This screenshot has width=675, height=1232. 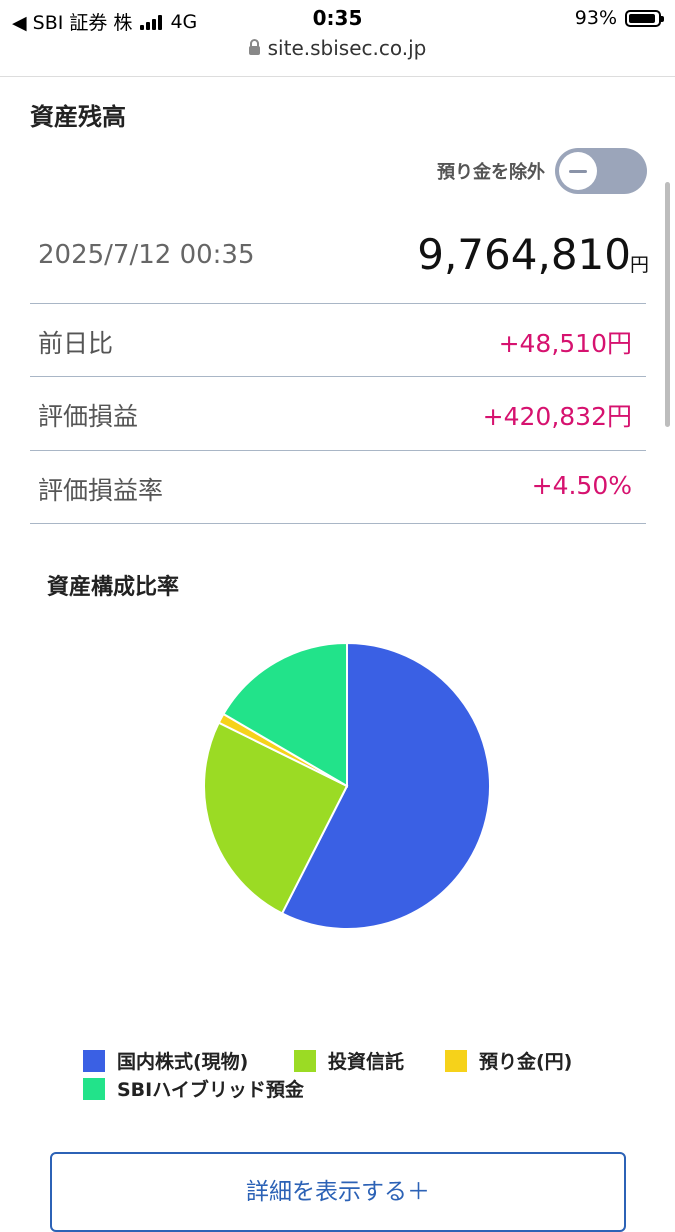 What do you see at coordinates (639, 265) in the screenshot?
I see `total-unit: 円` at bounding box center [639, 265].